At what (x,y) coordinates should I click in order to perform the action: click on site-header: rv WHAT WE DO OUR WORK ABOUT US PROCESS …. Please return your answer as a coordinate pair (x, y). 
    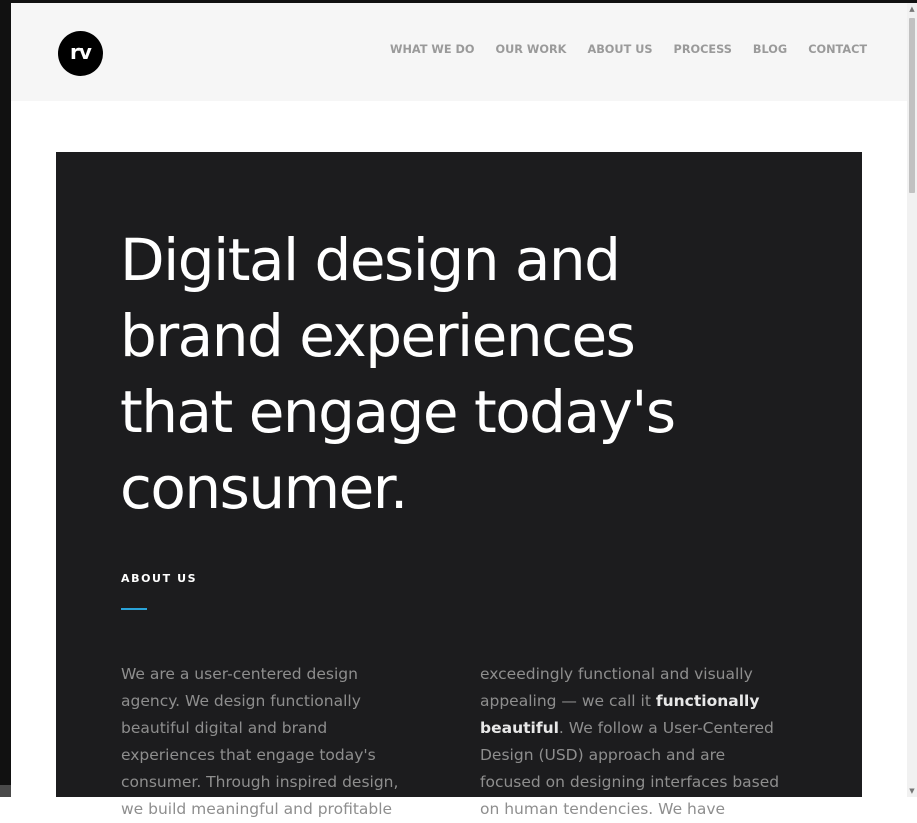
    Looking at the image, I should click on (459, 52).